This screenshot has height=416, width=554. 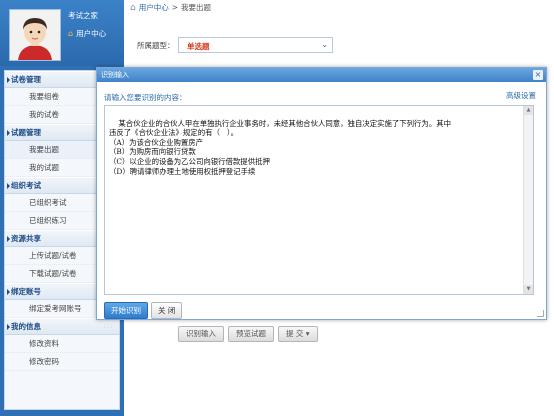 What do you see at coordinates (251, 334) in the screenshot?
I see `preview-button: 预览试题` at bounding box center [251, 334].